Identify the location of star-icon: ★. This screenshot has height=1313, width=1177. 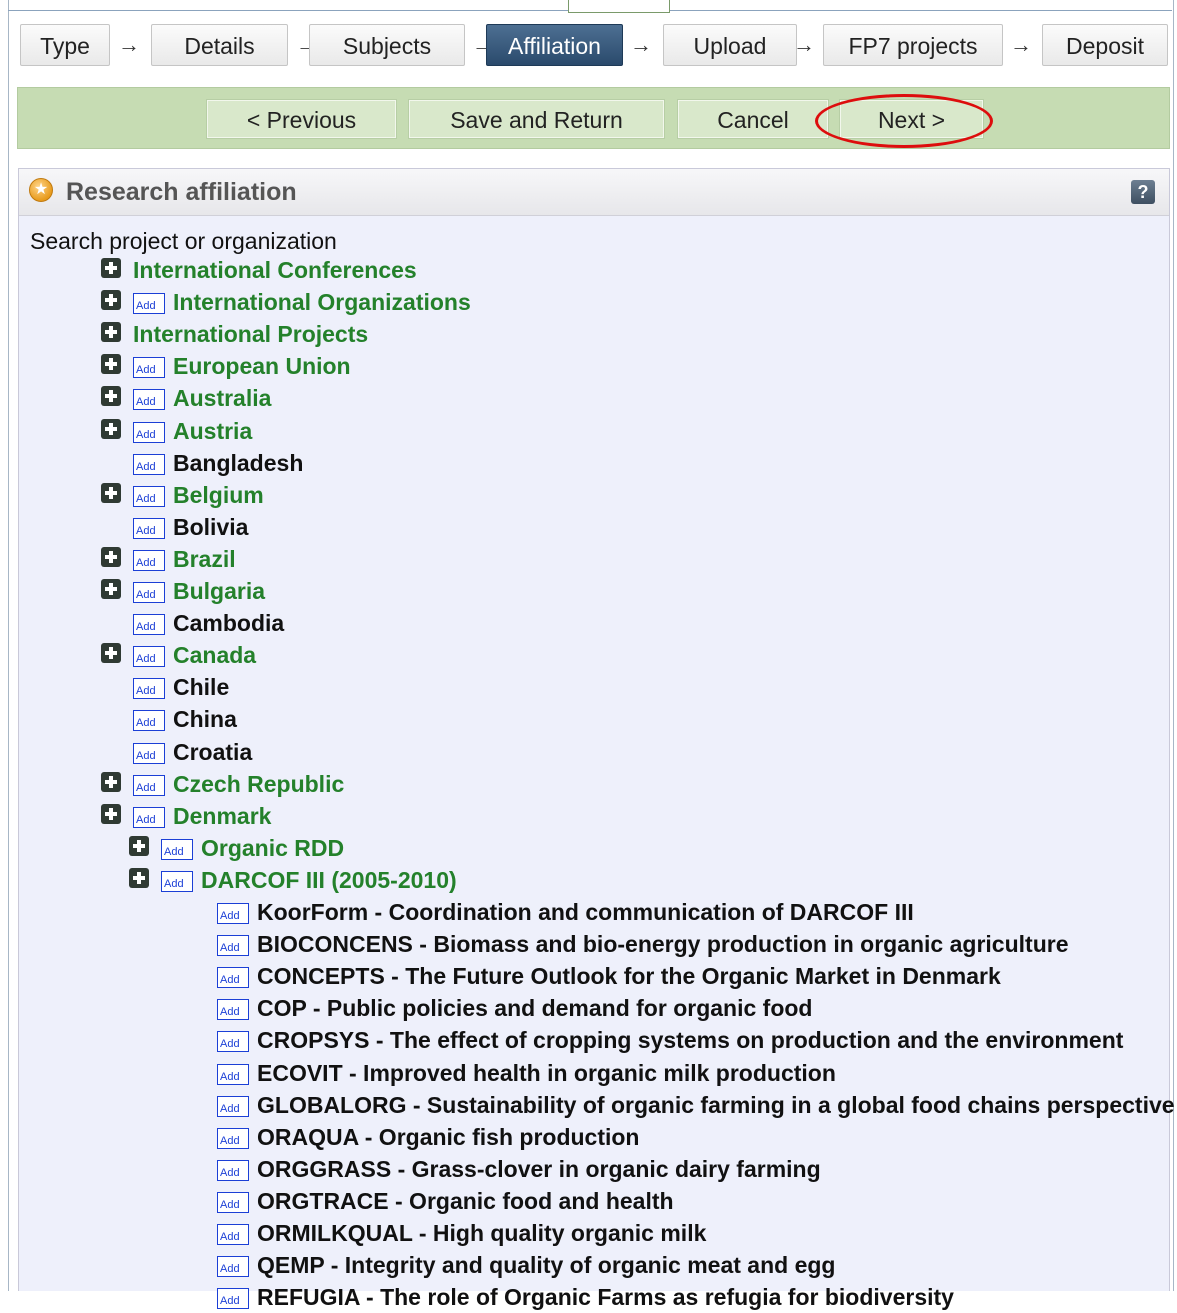
(41, 190).